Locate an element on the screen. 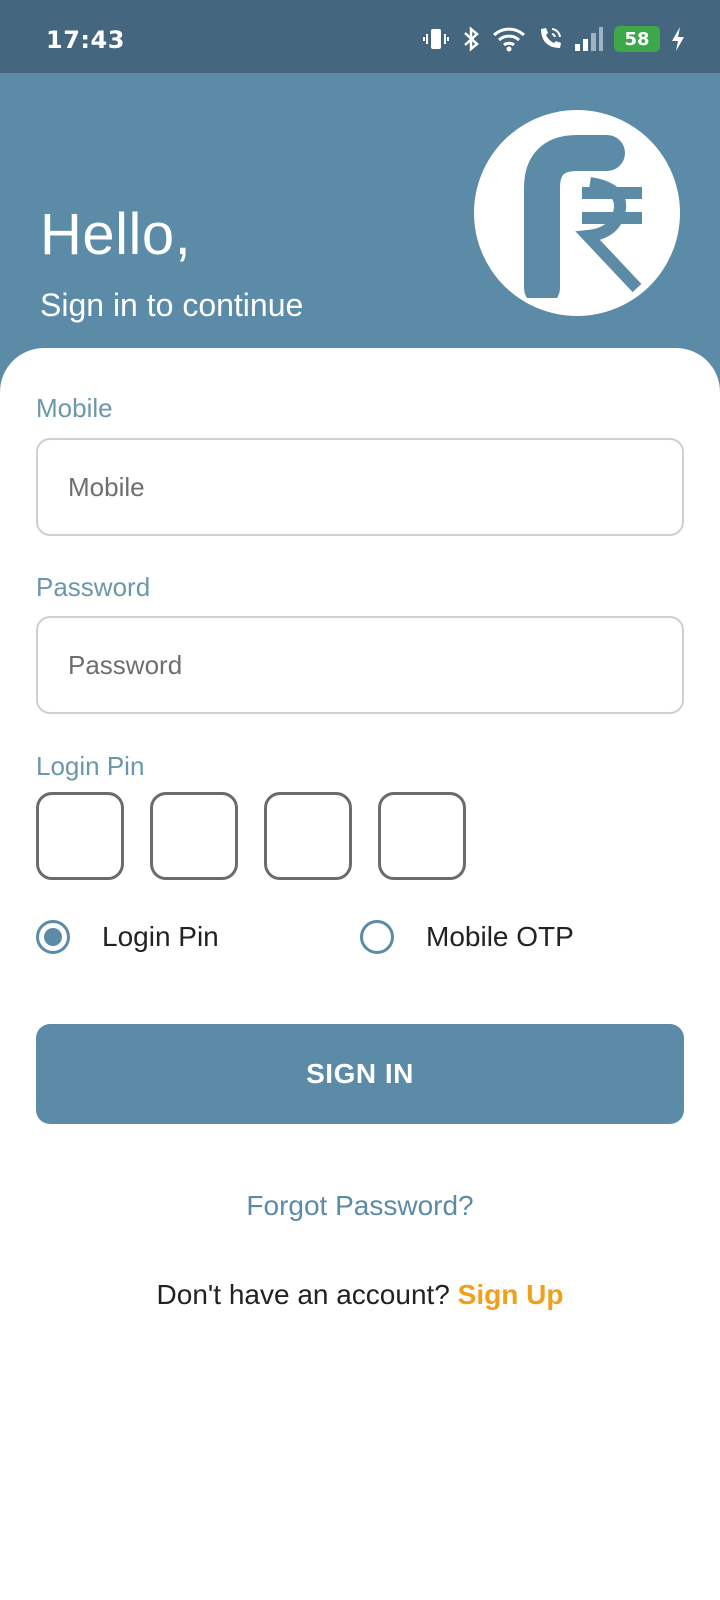  login-pin-label: Login Pin is located at coordinates (90, 766).